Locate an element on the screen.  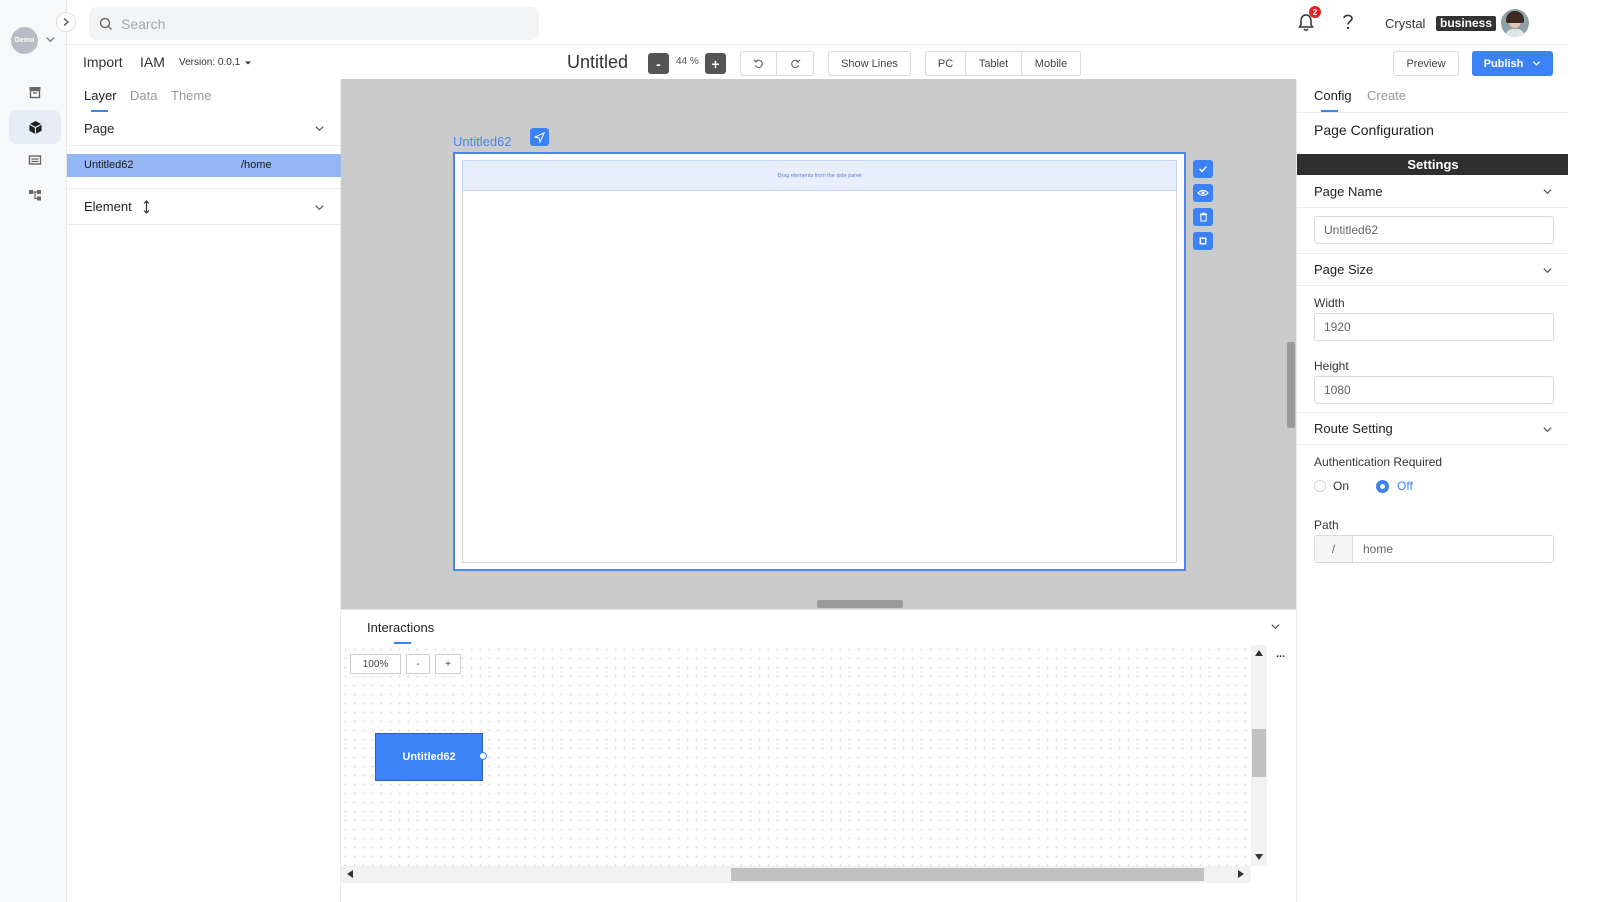
folder-stack-icon is located at coordinates (35, 160).